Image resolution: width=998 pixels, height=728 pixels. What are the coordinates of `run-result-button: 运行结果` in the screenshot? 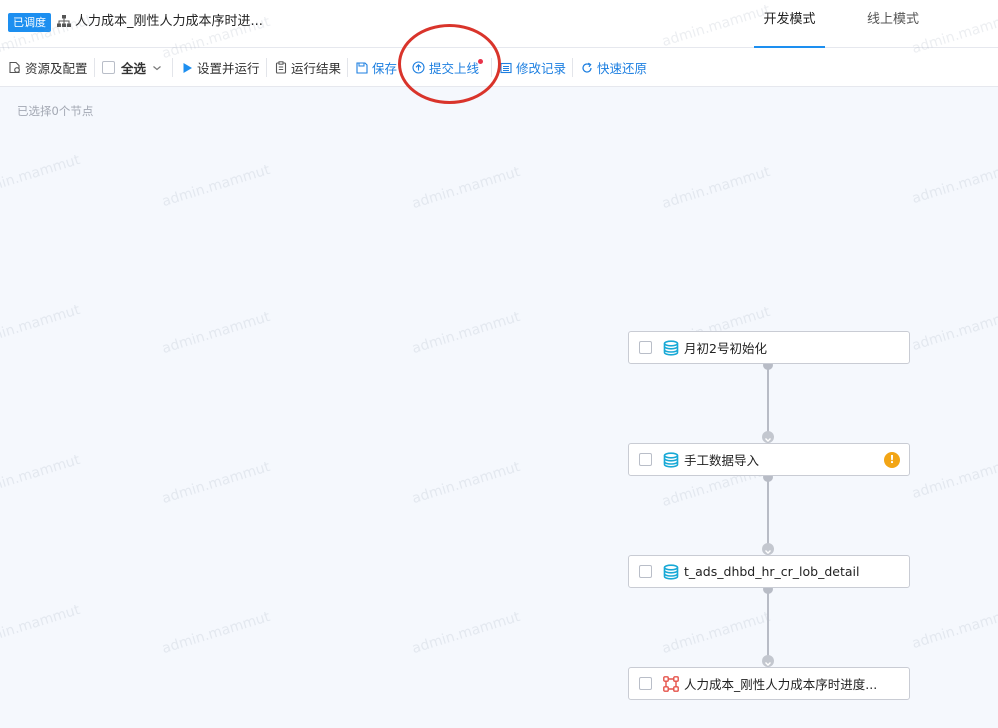 It's located at (308, 67).